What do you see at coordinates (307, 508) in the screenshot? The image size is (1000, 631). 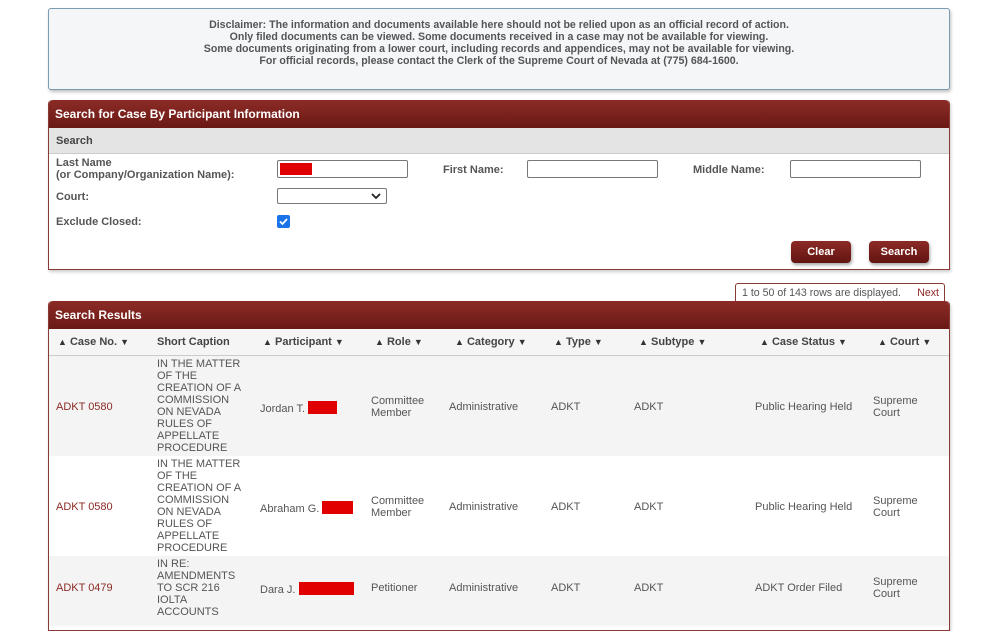 I see `participant-name: Abraham G.` at bounding box center [307, 508].